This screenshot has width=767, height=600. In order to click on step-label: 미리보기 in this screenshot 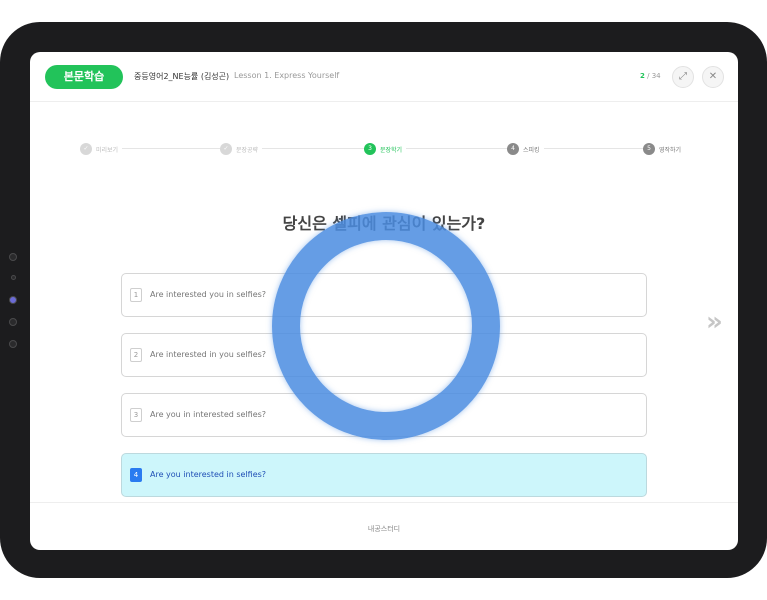, I will do `click(107, 150)`.